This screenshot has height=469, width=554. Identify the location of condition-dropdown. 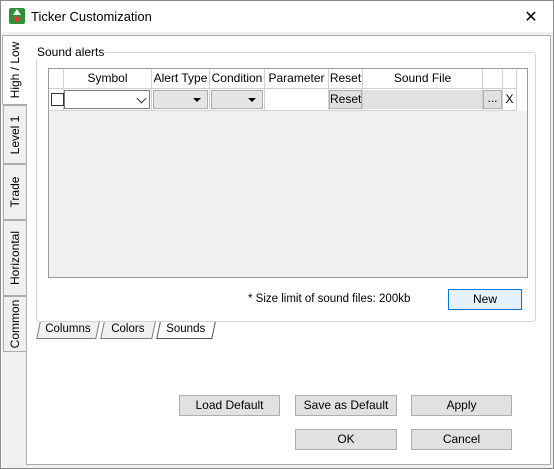
(237, 99).